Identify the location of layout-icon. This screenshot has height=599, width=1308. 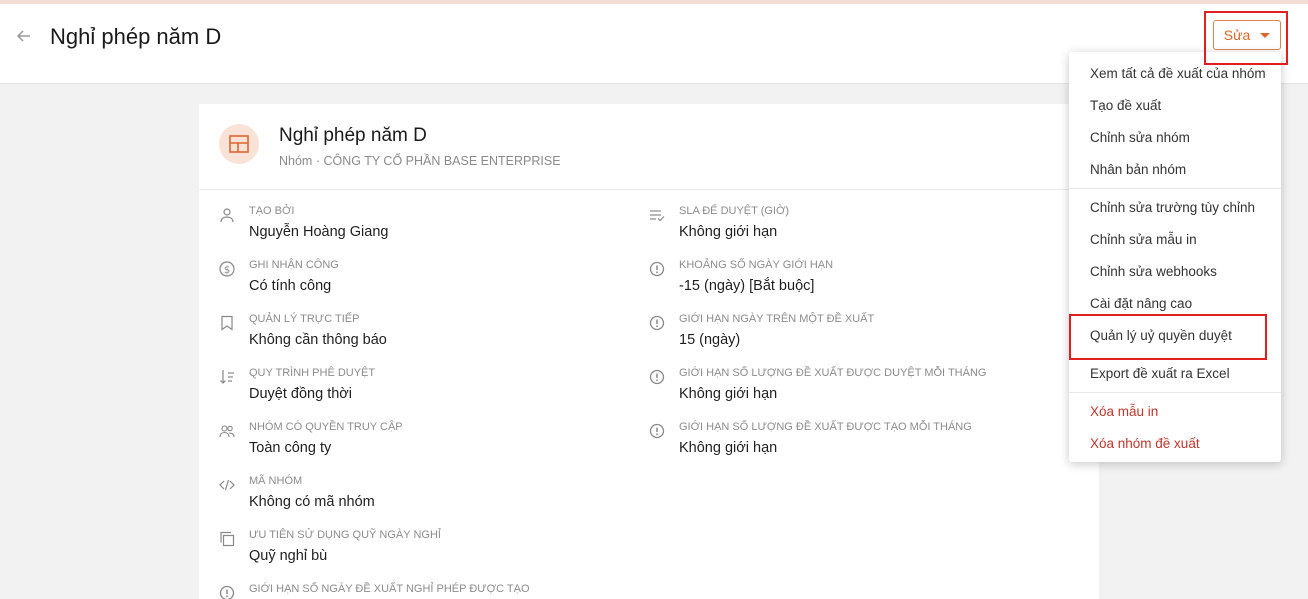
(239, 144).